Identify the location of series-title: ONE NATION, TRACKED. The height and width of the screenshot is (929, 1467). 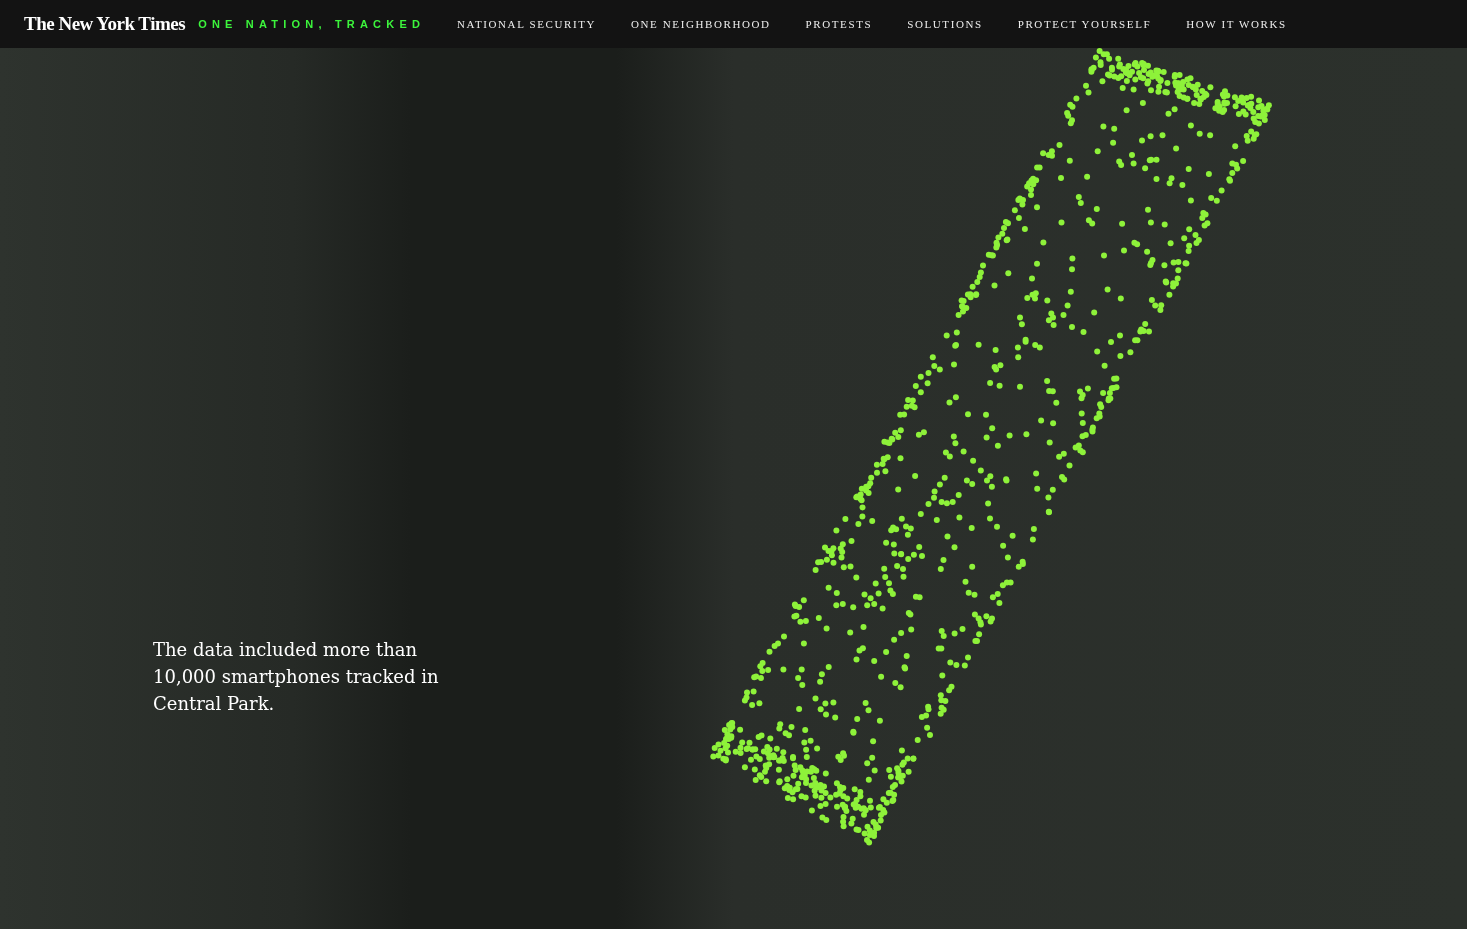
(312, 24).